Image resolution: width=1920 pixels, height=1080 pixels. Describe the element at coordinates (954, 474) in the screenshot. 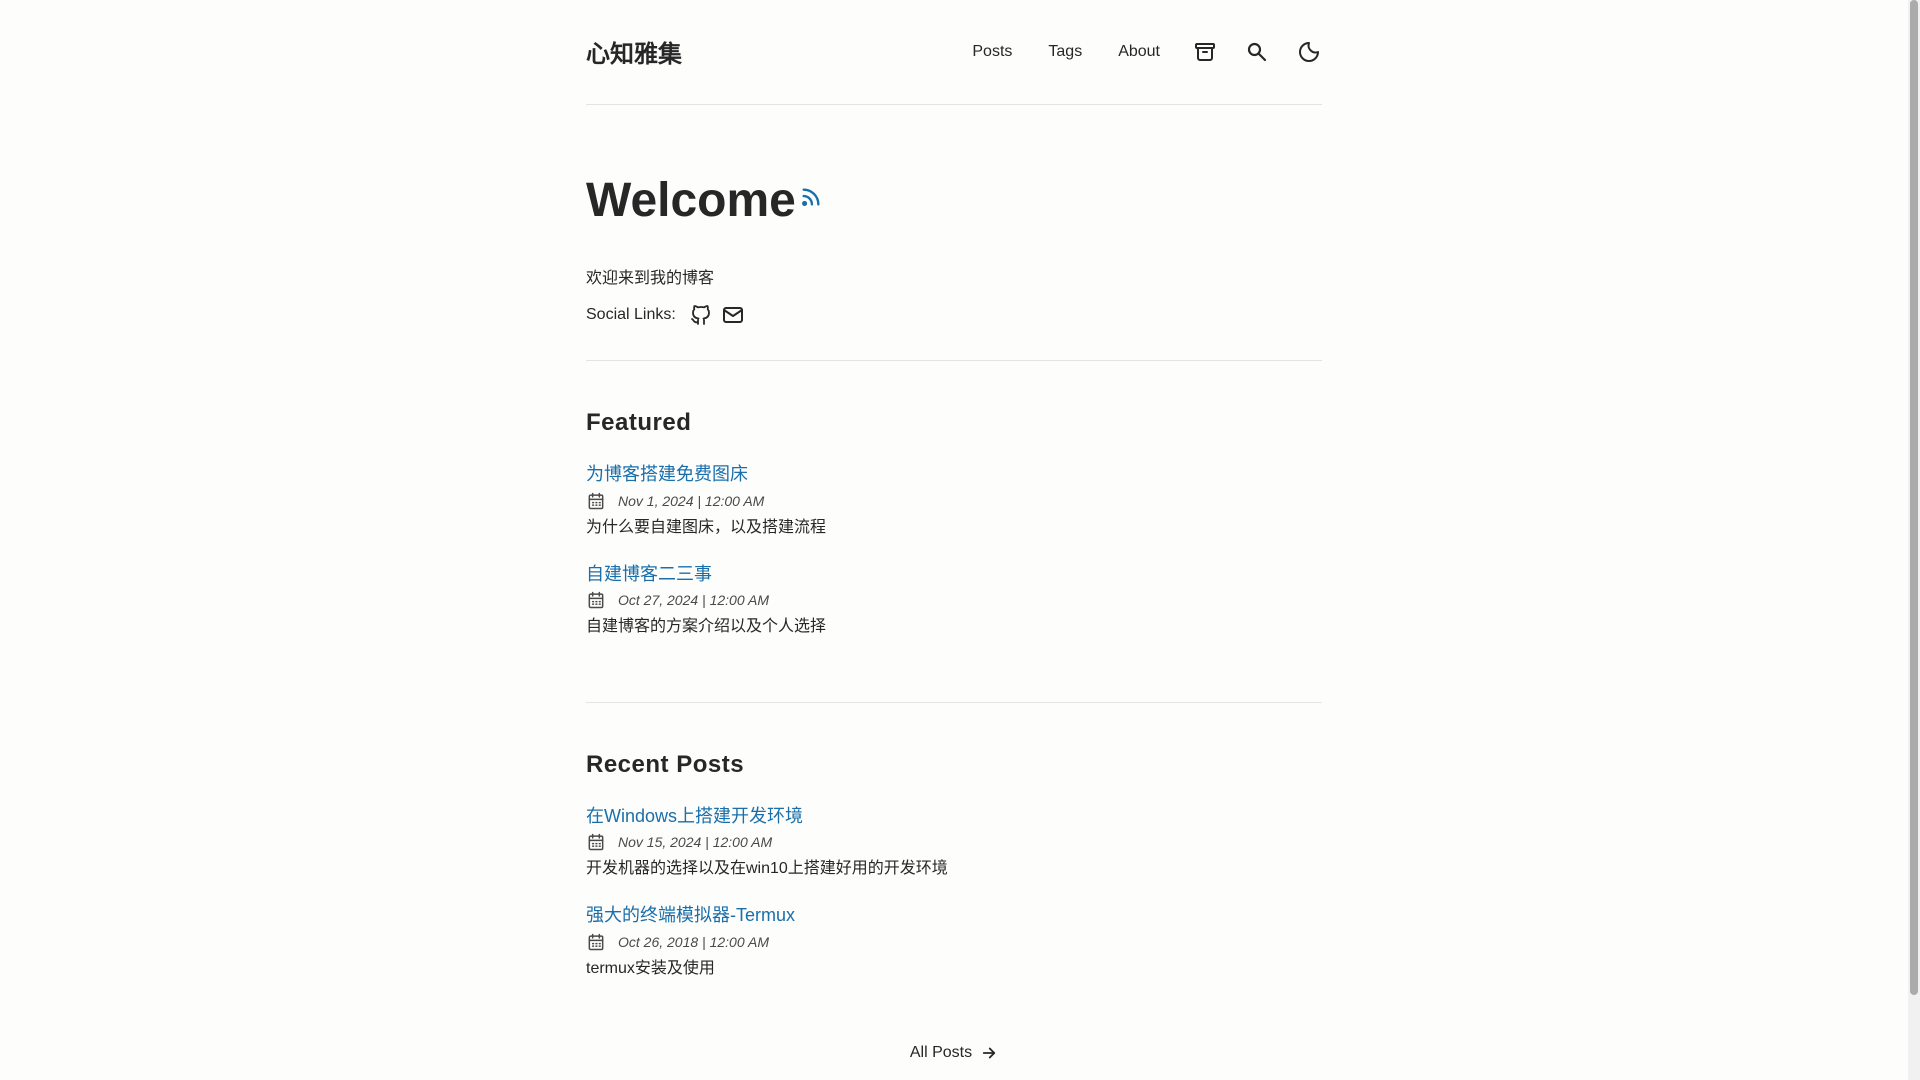

I see `post-title-link: 为博客搭建免费图床` at that location.